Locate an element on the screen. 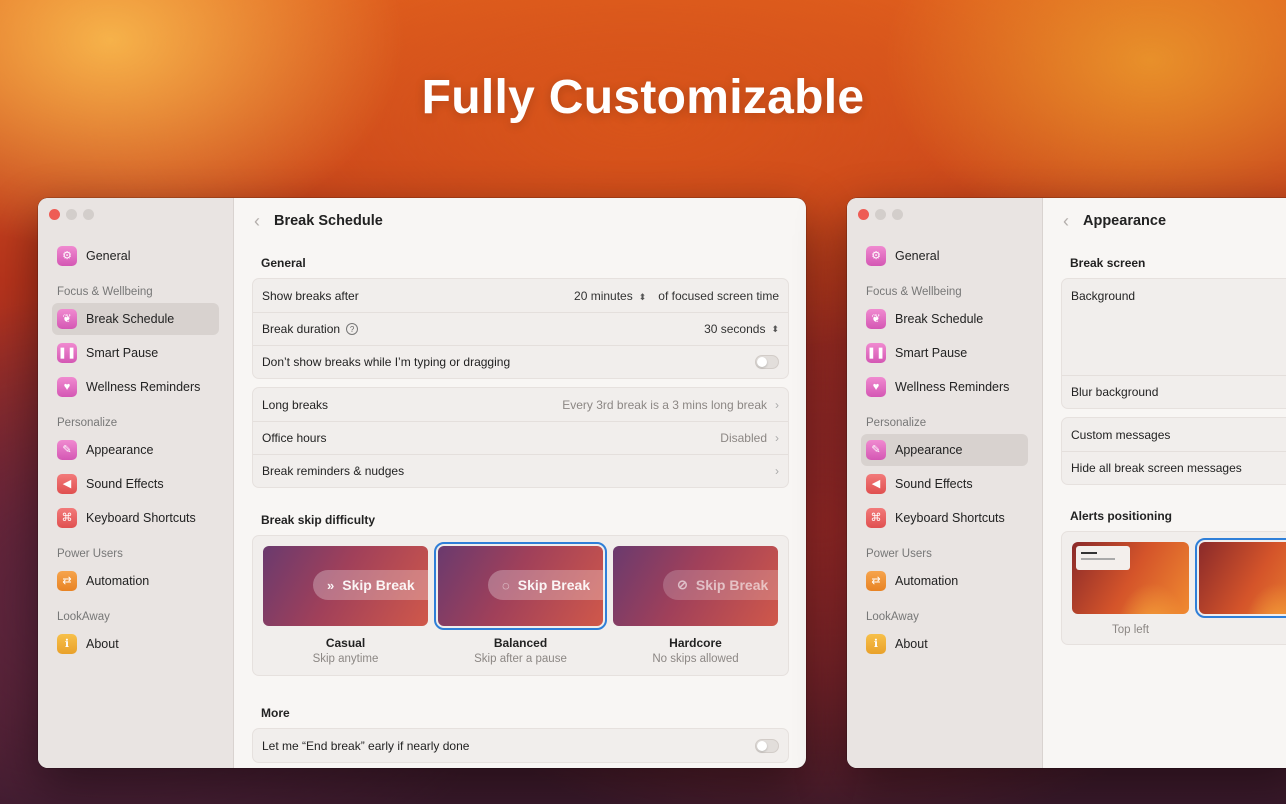 Image resolution: width=1286 pixels, height=804 pixels. section-header-skip-difficulty: Break skip difficulty is located at coordinates (318, 520).